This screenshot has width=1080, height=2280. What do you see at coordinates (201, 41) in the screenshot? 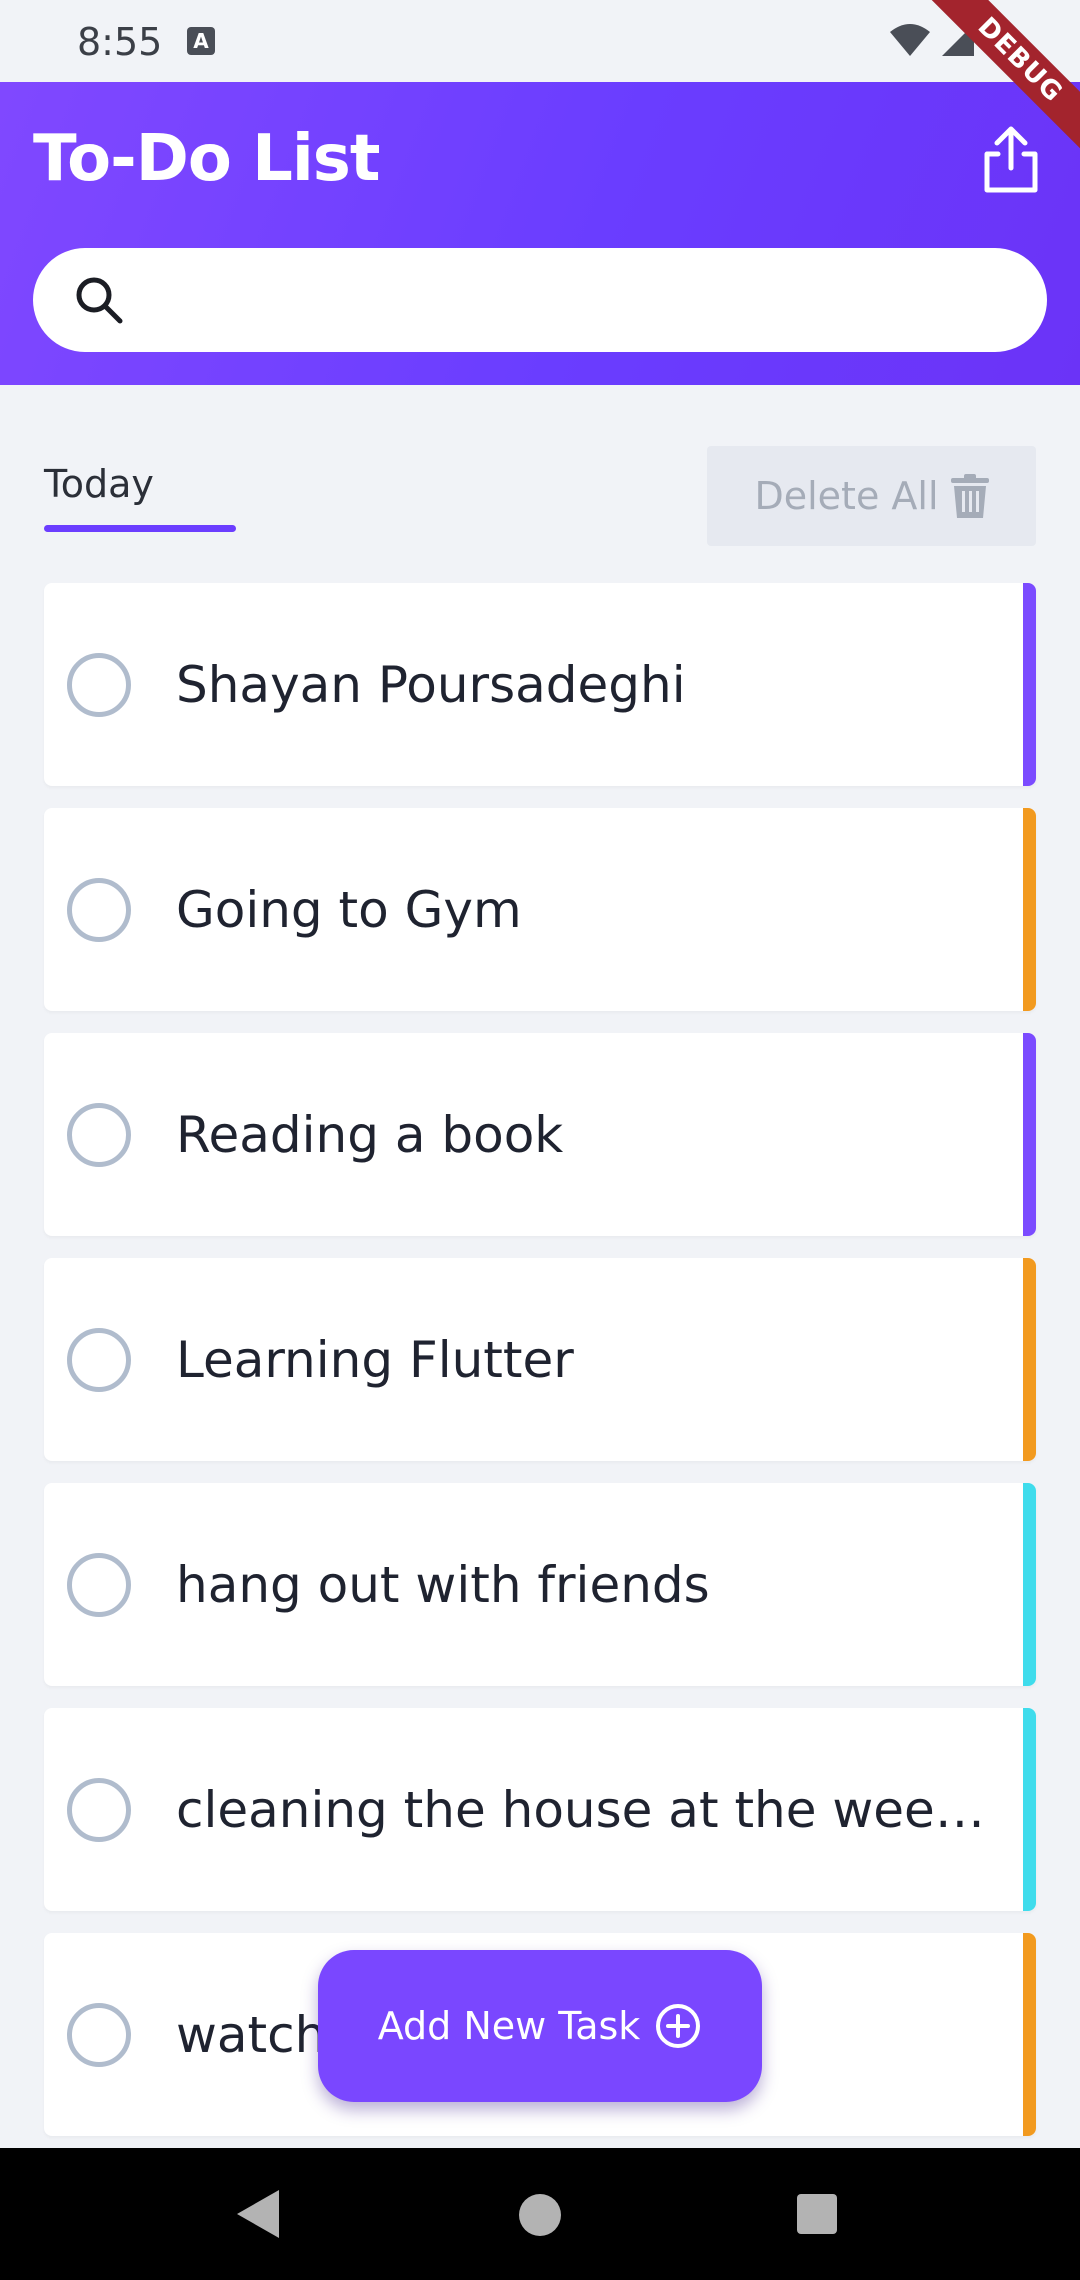
I see `a-icon: A` at bounding box center [201, 41].